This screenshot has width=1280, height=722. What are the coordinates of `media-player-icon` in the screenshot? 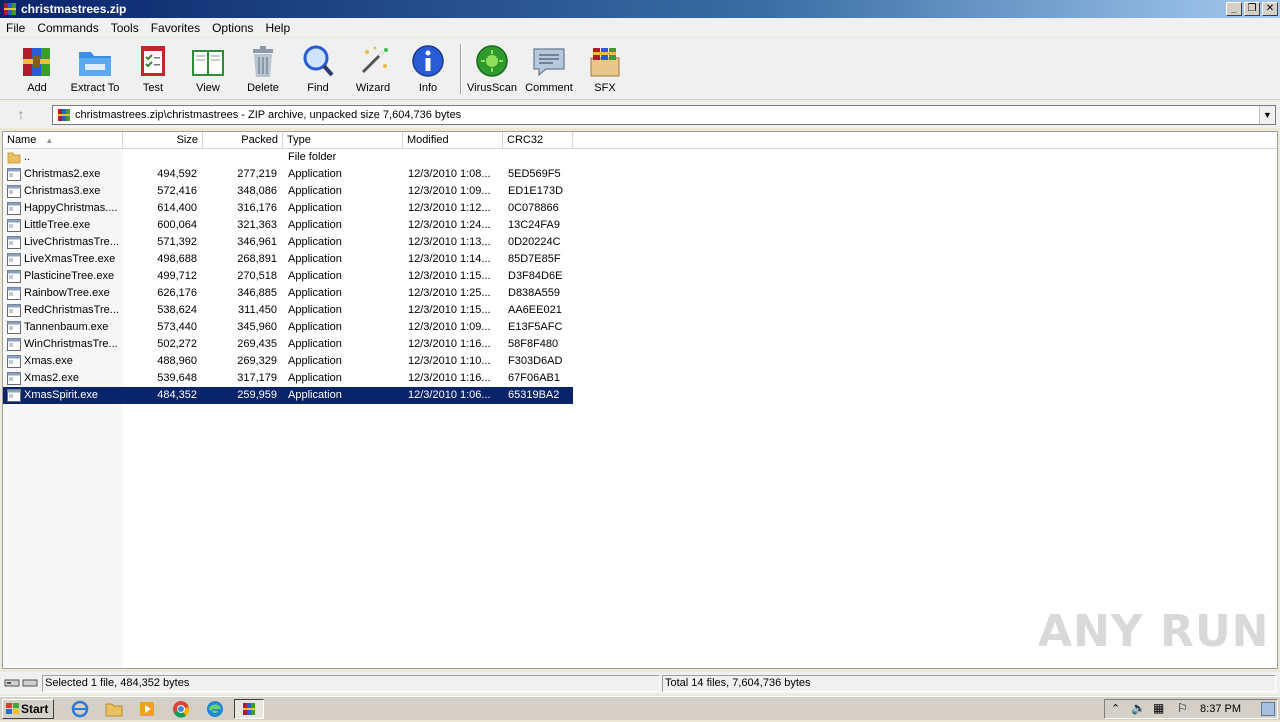 It's located at (147, 709).